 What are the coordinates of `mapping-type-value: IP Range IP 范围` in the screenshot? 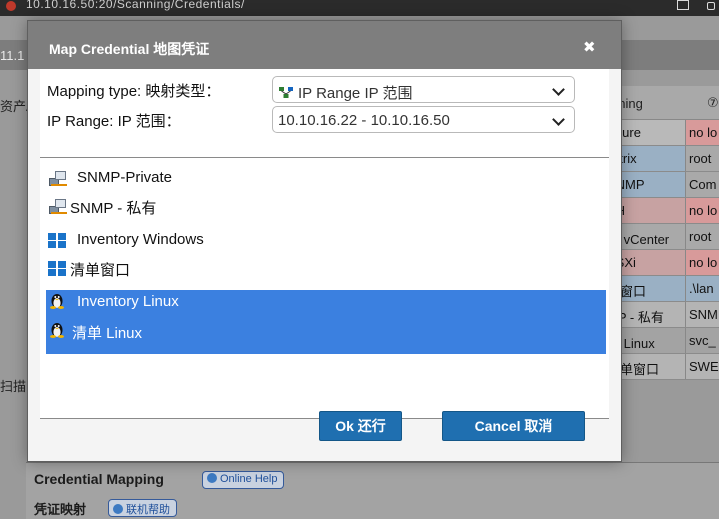 It's located at (345, 92).